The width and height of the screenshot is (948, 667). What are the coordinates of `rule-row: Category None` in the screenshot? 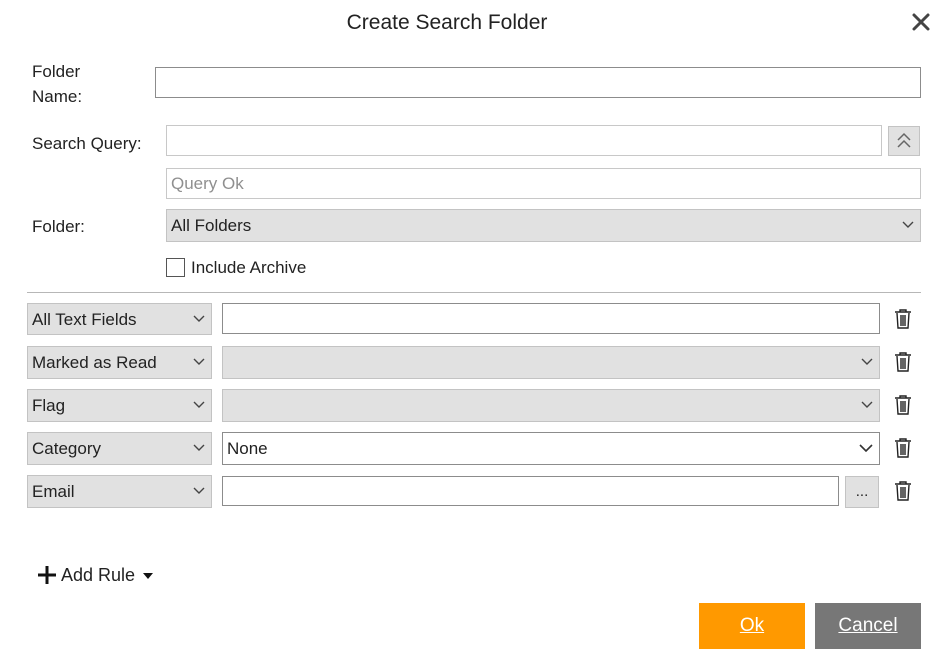 It's located at (474, 448).